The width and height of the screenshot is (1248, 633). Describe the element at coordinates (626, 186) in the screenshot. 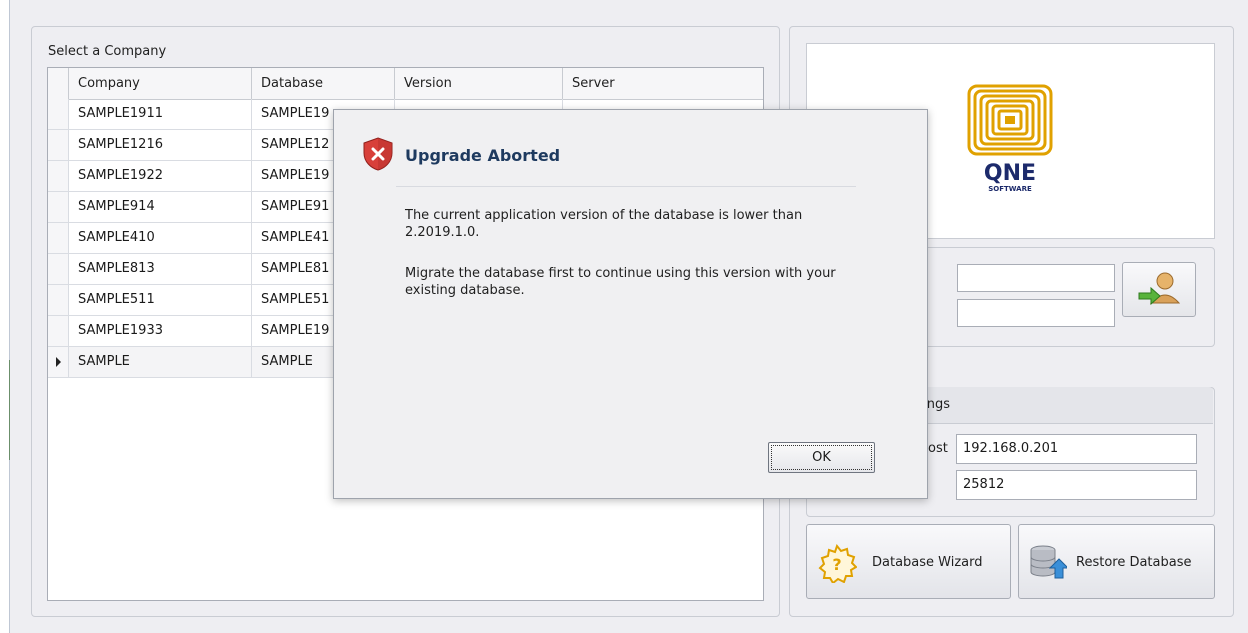

I see `dialog-separator` at that location.